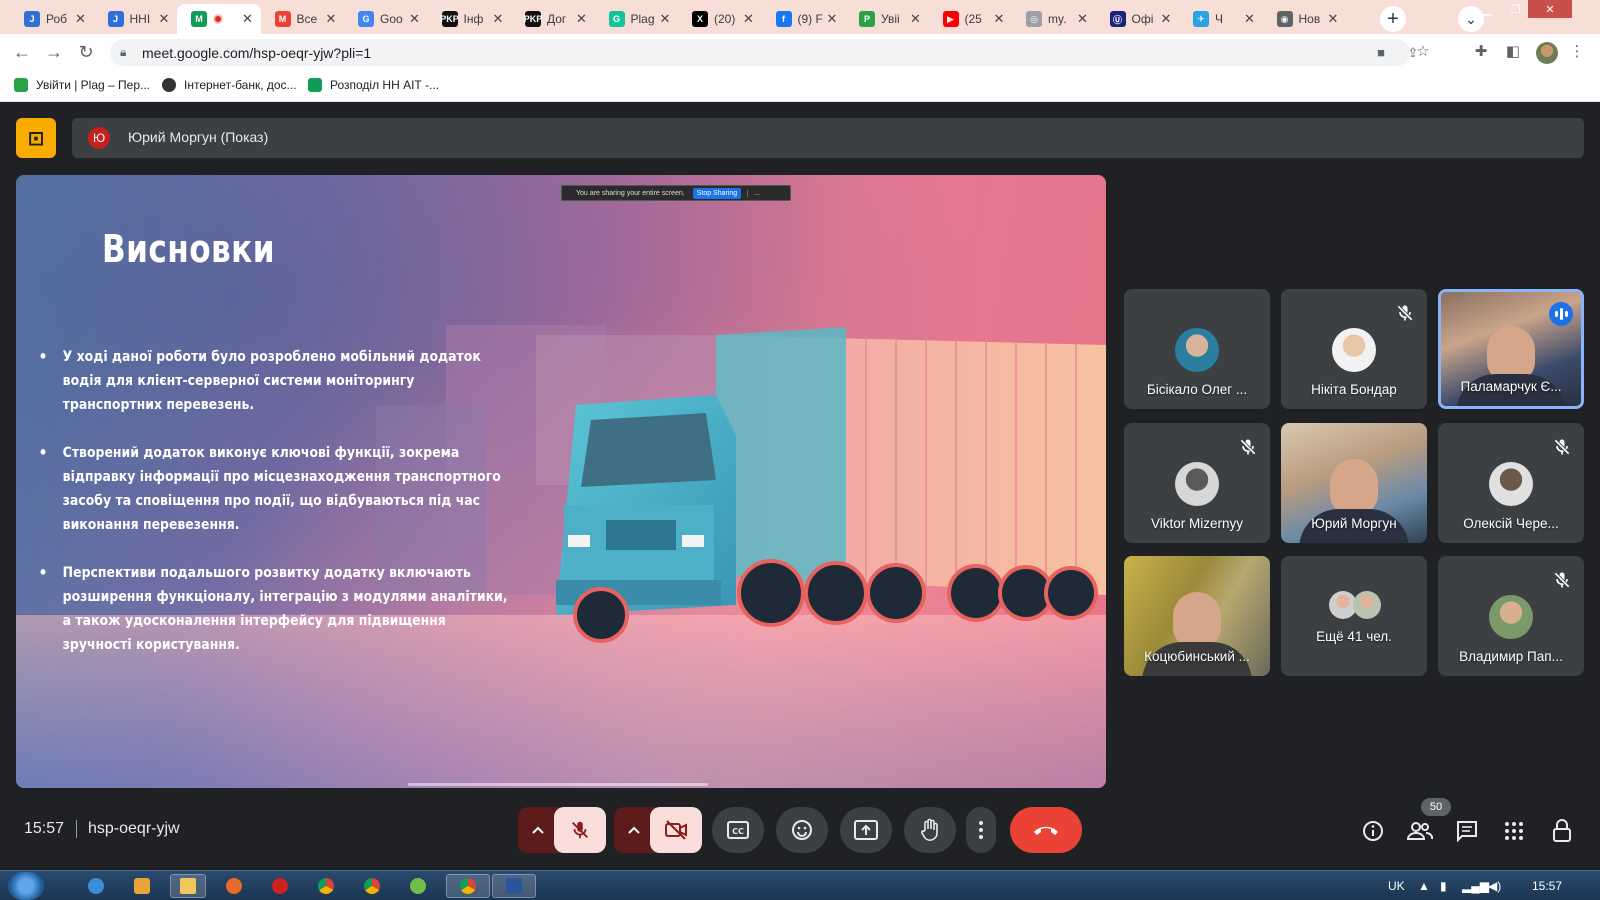  Describe the element at coordinates (1577, 52) in the screenshot. I see `browser-menu-icon: ⋮` at that location.